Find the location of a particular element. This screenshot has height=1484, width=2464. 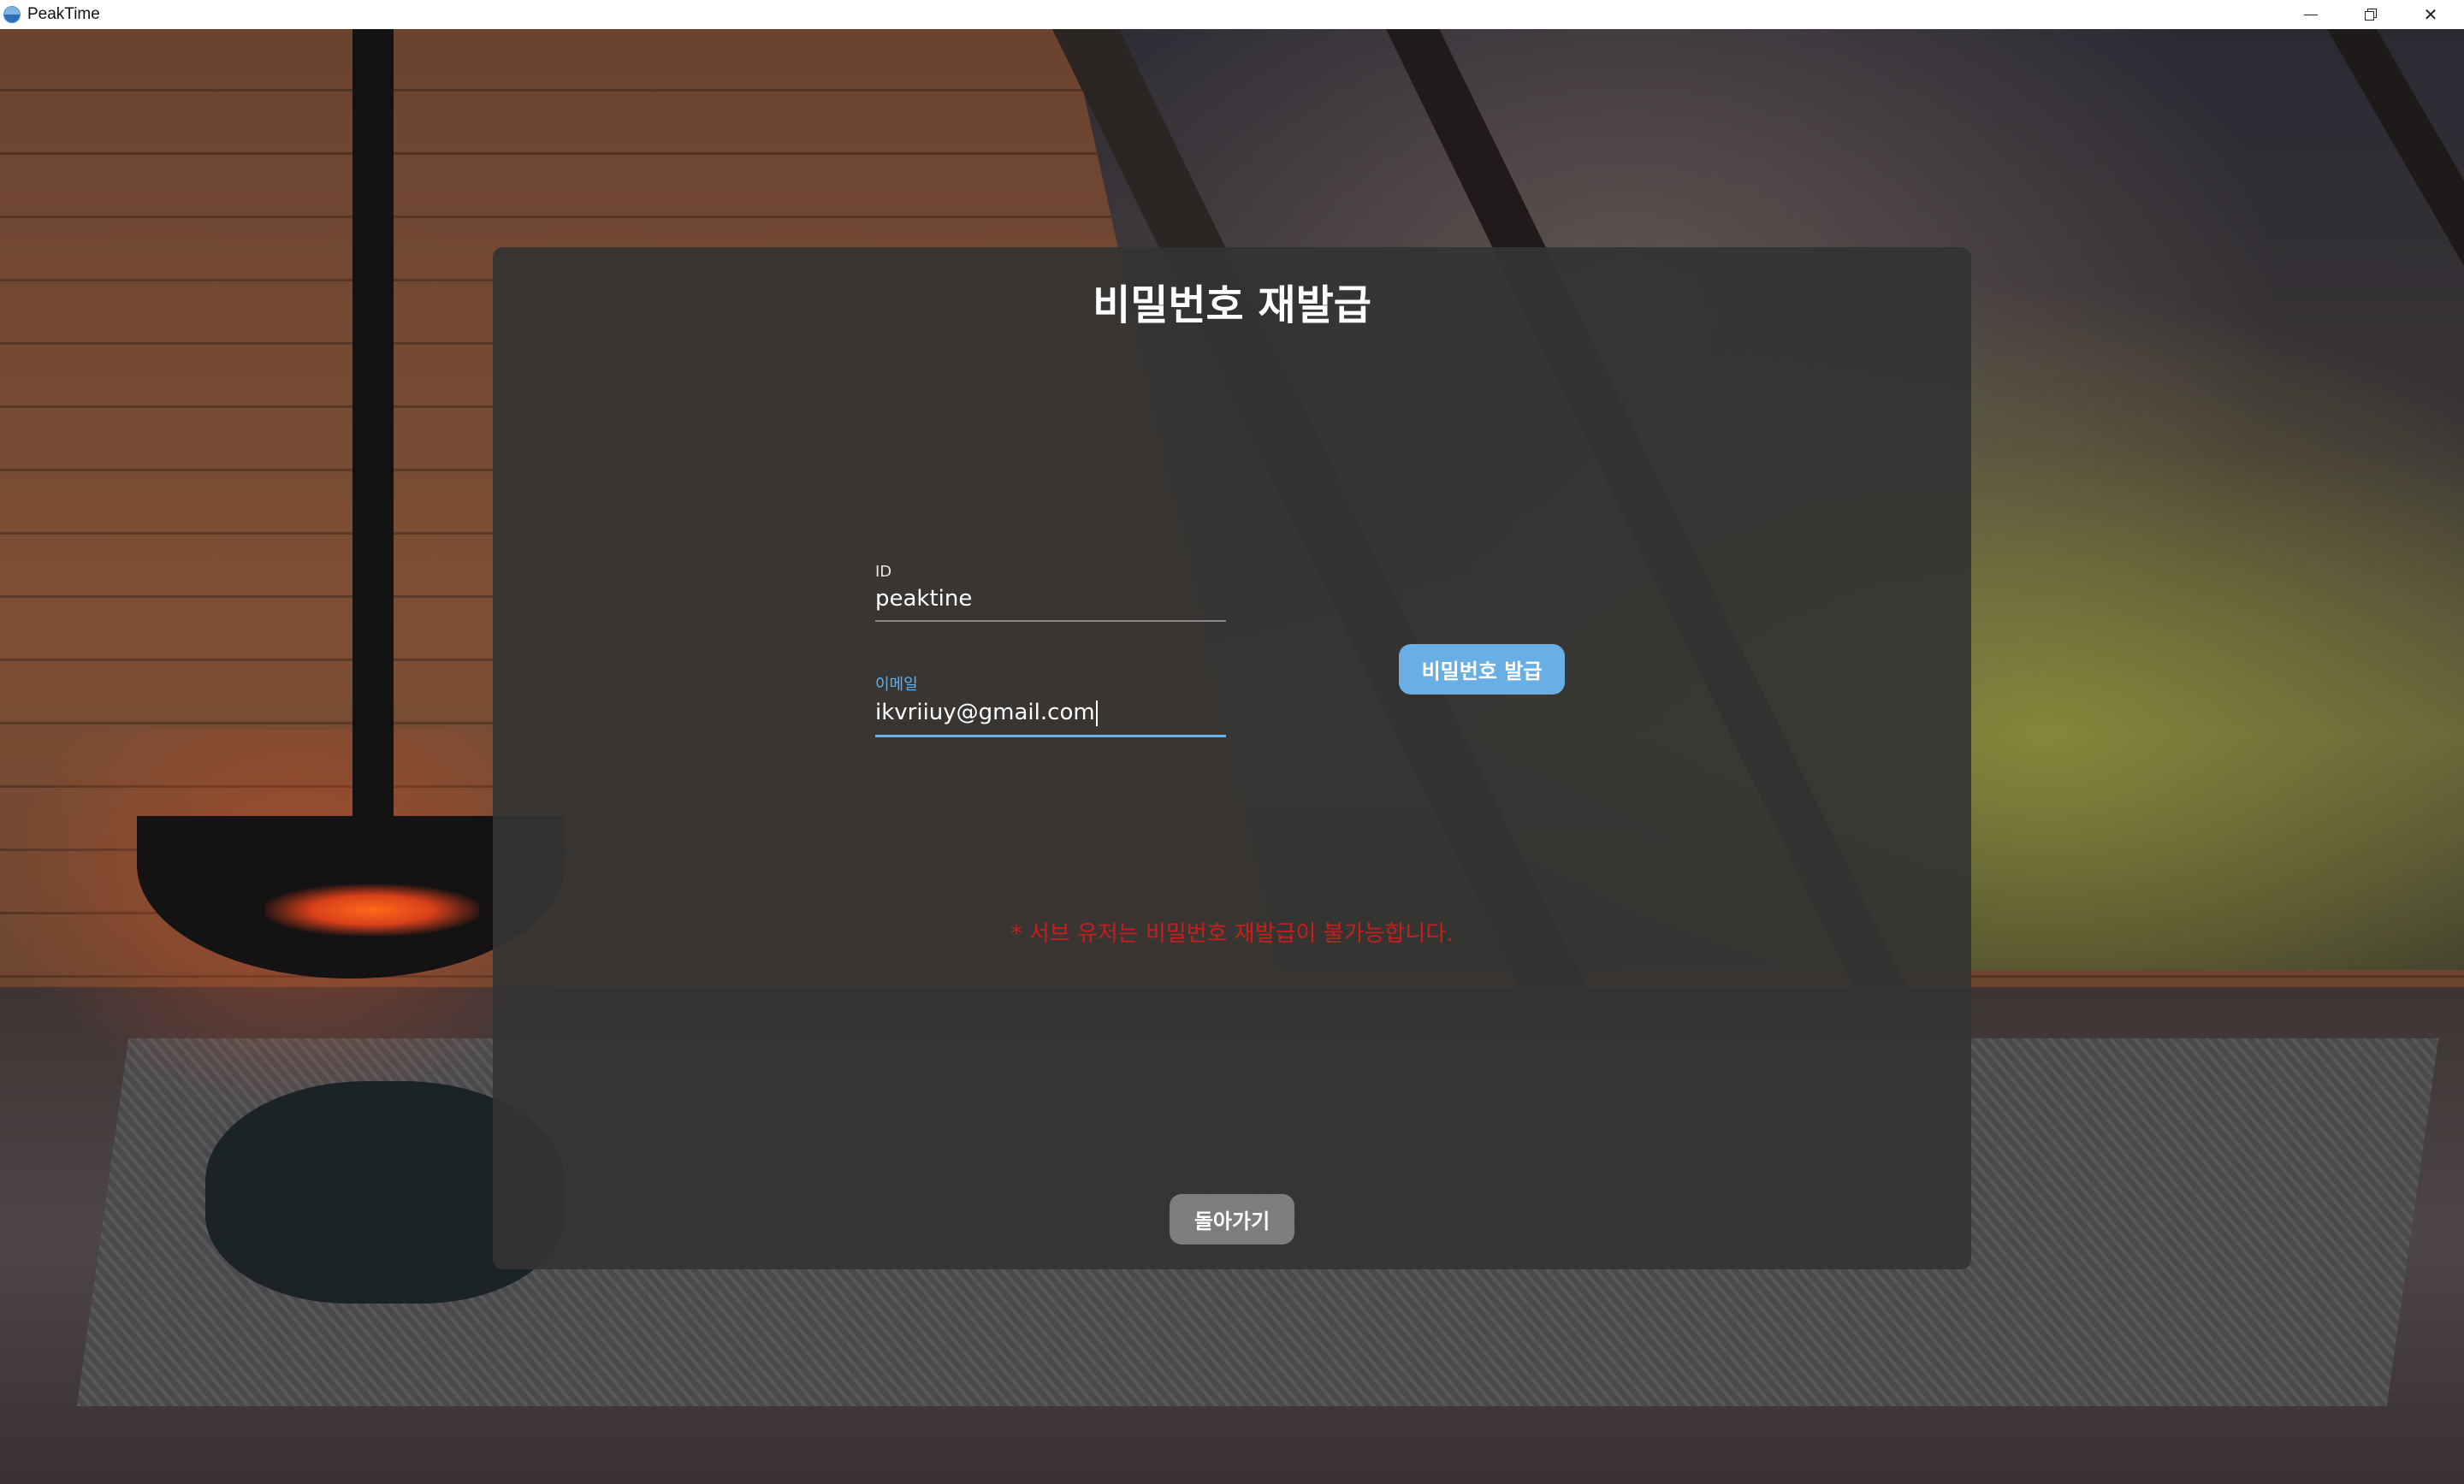

fire is located at coordinates (372, 910).